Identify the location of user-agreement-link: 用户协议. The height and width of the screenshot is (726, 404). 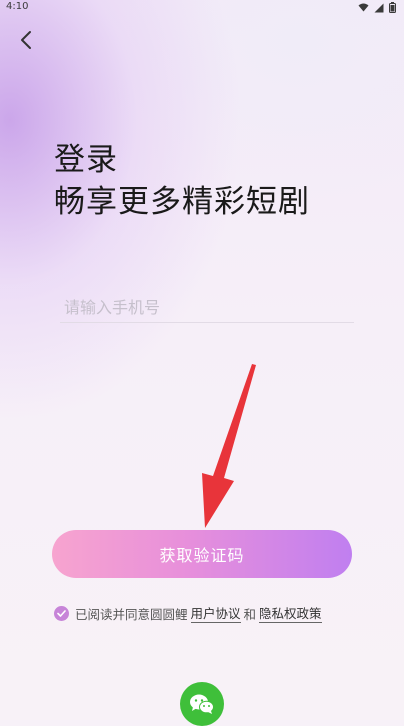
(215, 613).